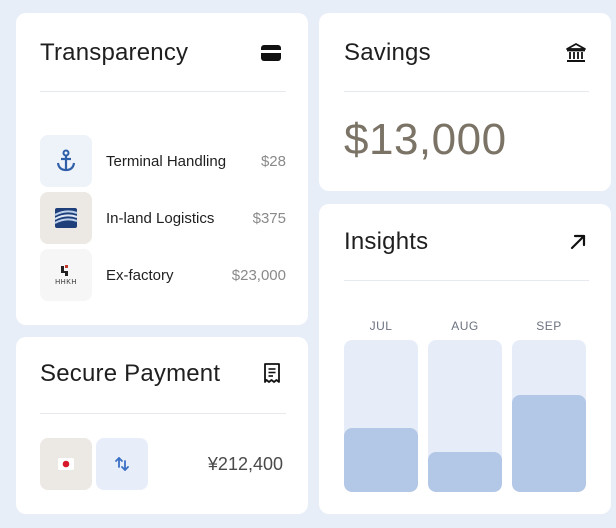 Image resolution: width=616 pixels, height=528 pixels. Describe the element at coordinates (465, 416) in the screenshot. I see `bar-track-aug` at that location.